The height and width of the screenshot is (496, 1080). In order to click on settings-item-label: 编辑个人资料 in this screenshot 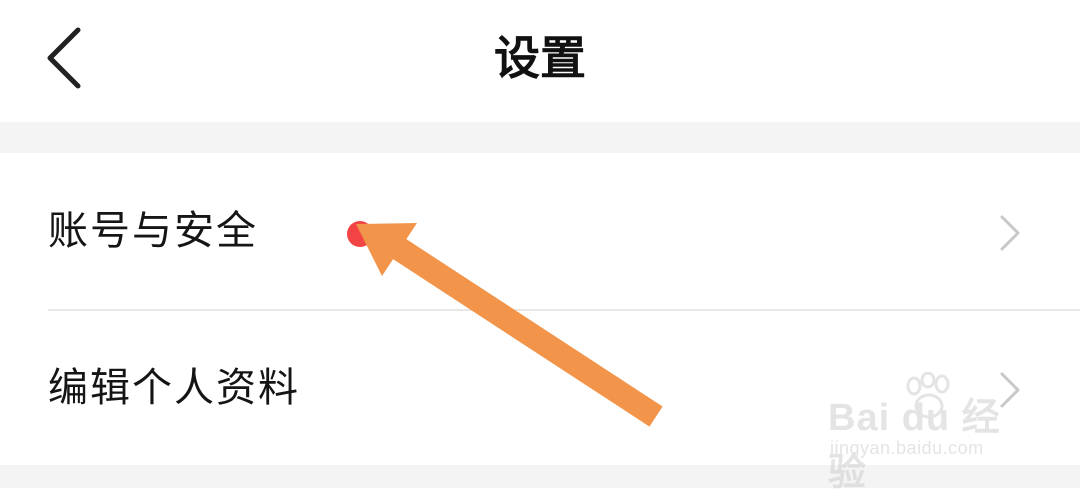, I will do `click(174, 388)`.